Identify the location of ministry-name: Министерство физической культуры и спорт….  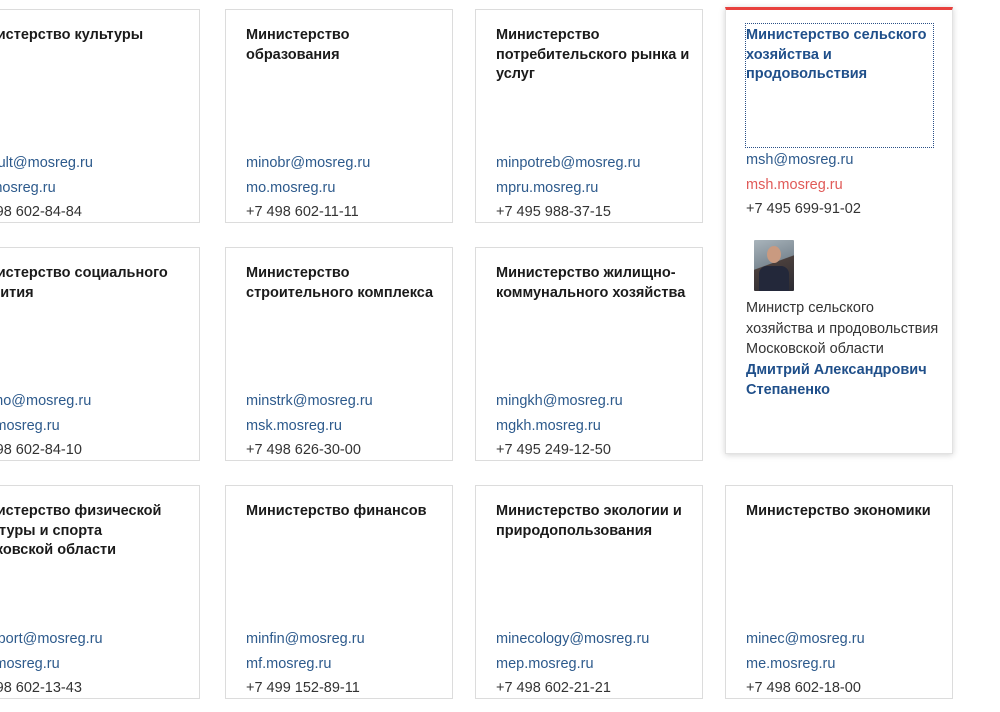
(94, 531).